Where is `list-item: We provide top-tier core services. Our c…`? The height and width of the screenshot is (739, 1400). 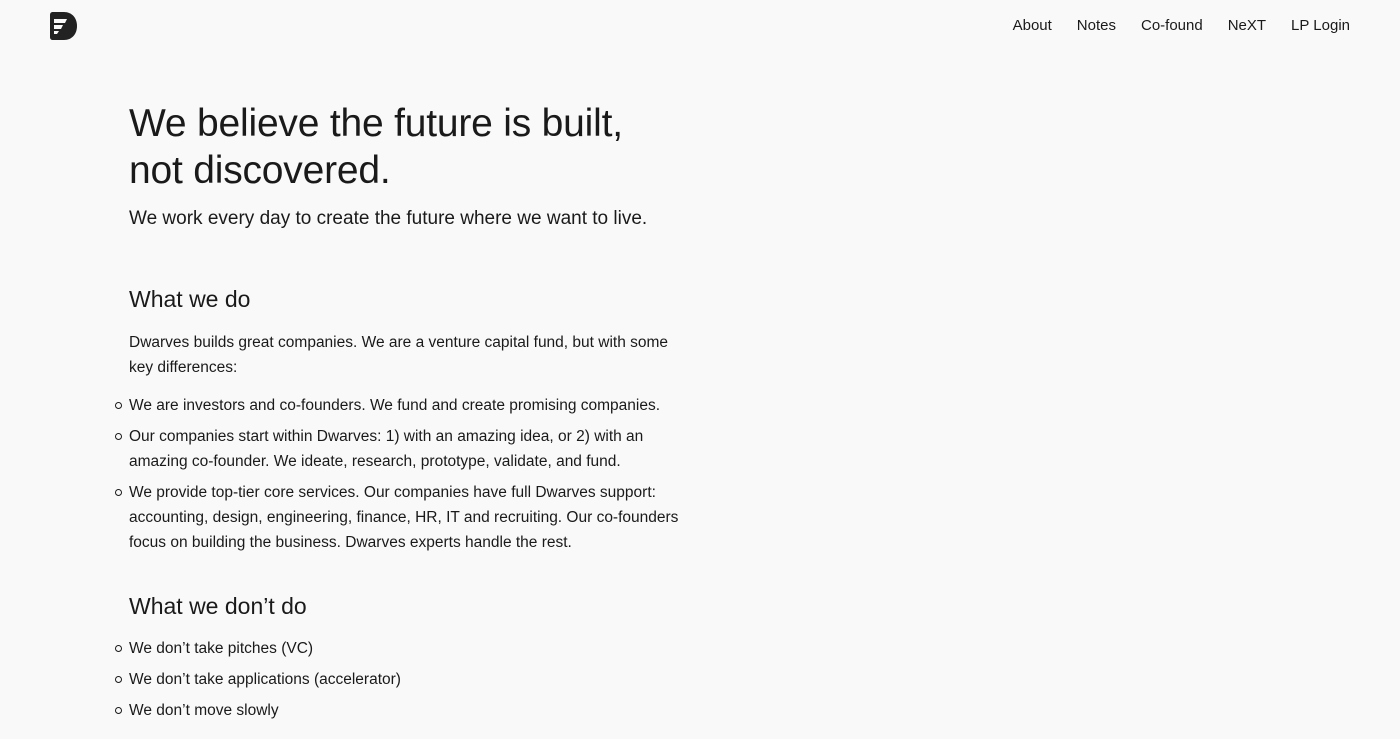 list-item: We provide top-tier core services. Our c… is located at coordinates (402, 517).